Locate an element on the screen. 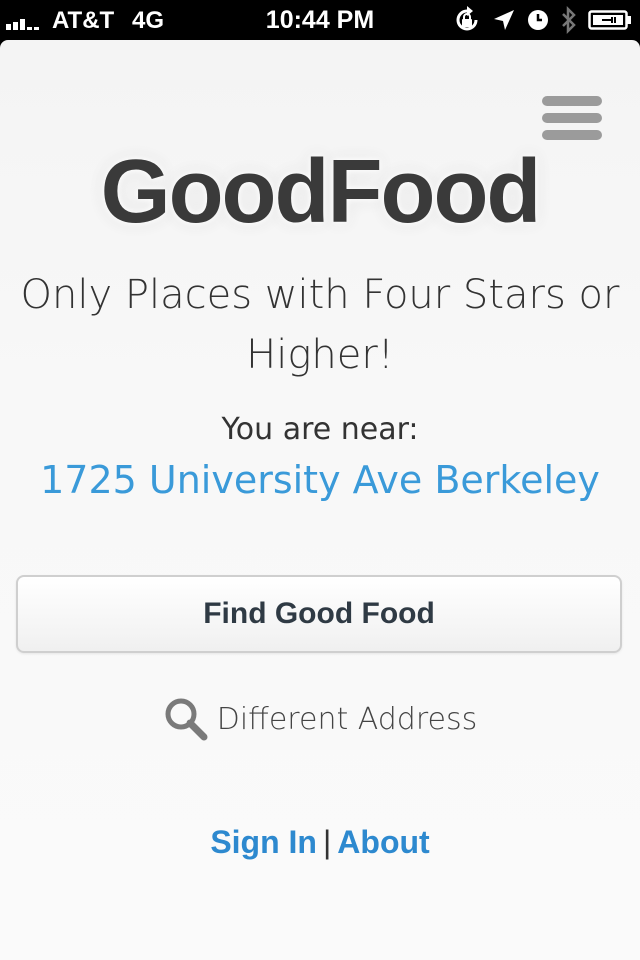 This screenshot has width=640, height=960. find-good-food-button: Find Good Food is located at coordinates (319, 614).